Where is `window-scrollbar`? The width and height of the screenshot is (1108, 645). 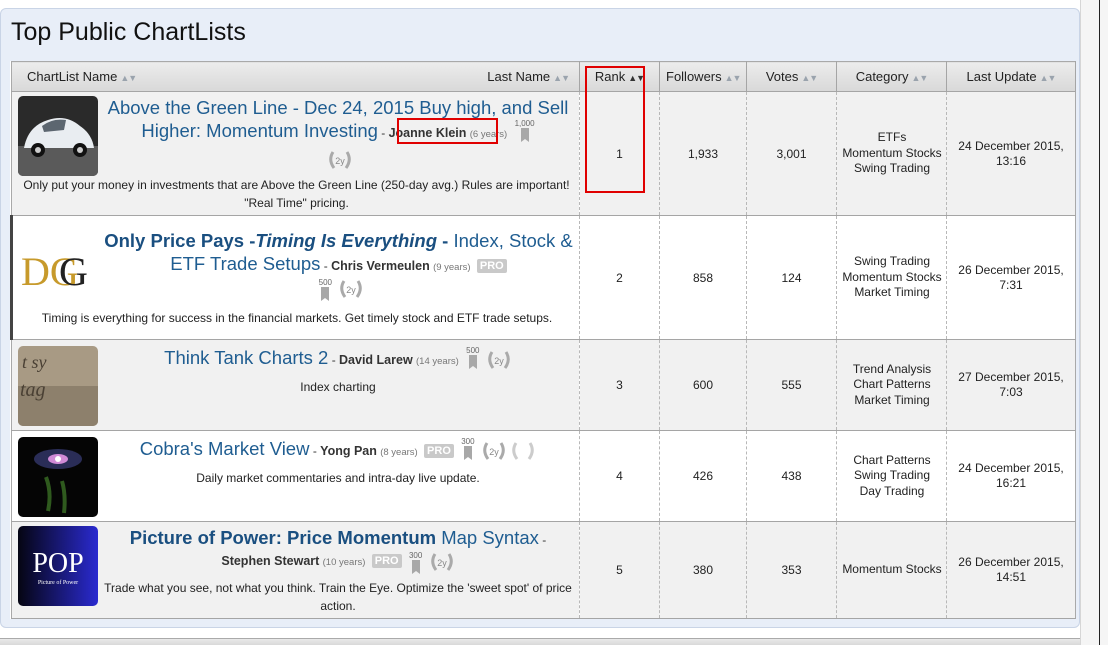
window-scrollbar is located at coordinates (1094, 322).